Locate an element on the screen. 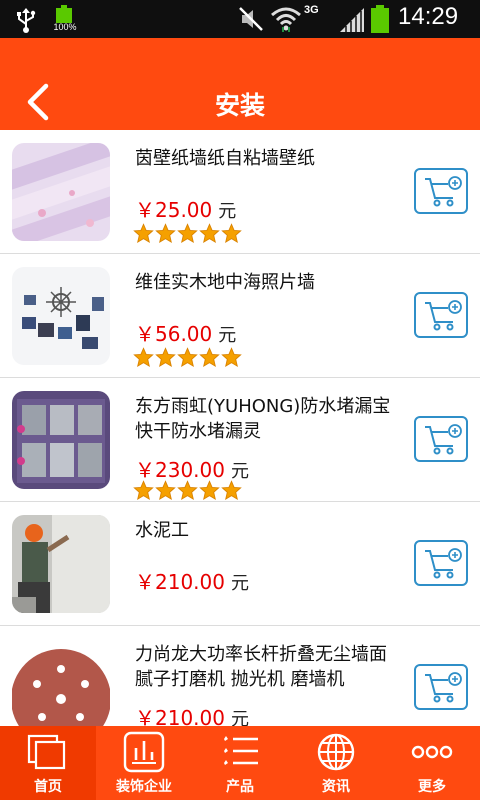 This screenshot has height=800, width=480. chart-icon is located at coordinates (144, 752).